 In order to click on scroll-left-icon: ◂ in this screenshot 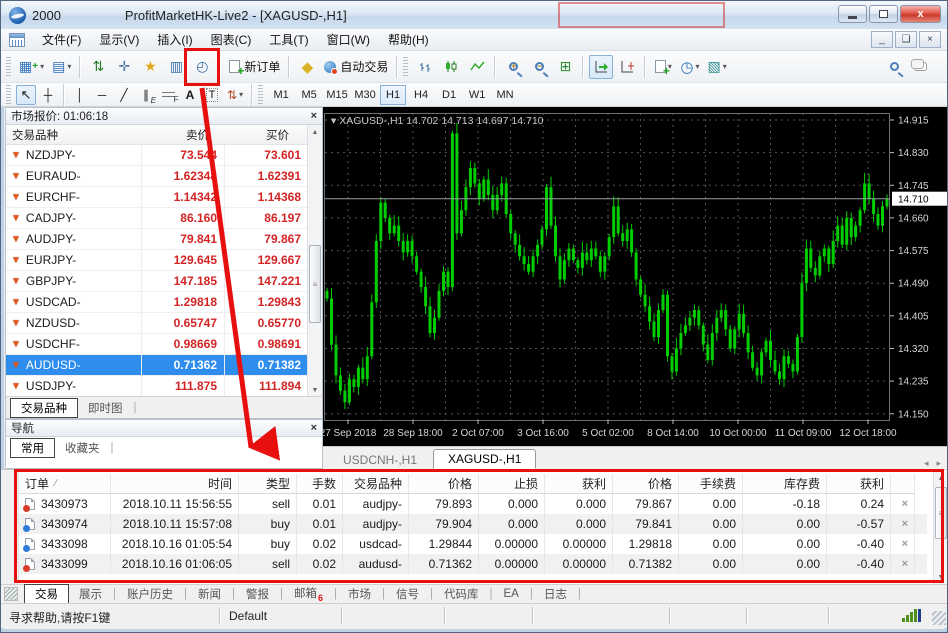, I will do `click(926, 463)`.